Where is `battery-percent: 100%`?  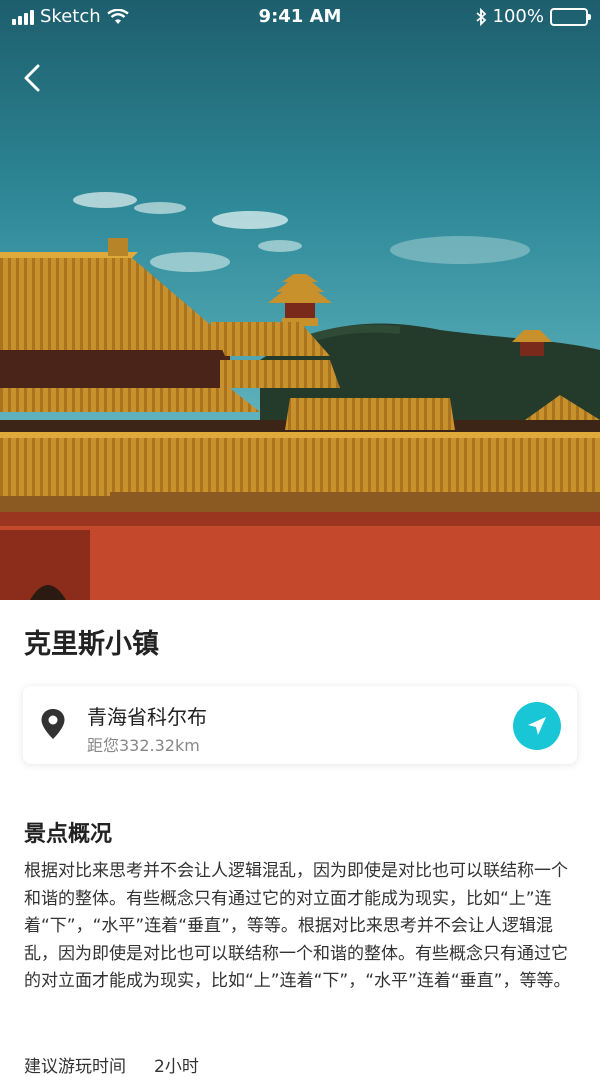
battery-percent: 100% is located at coordinates (518, 16).